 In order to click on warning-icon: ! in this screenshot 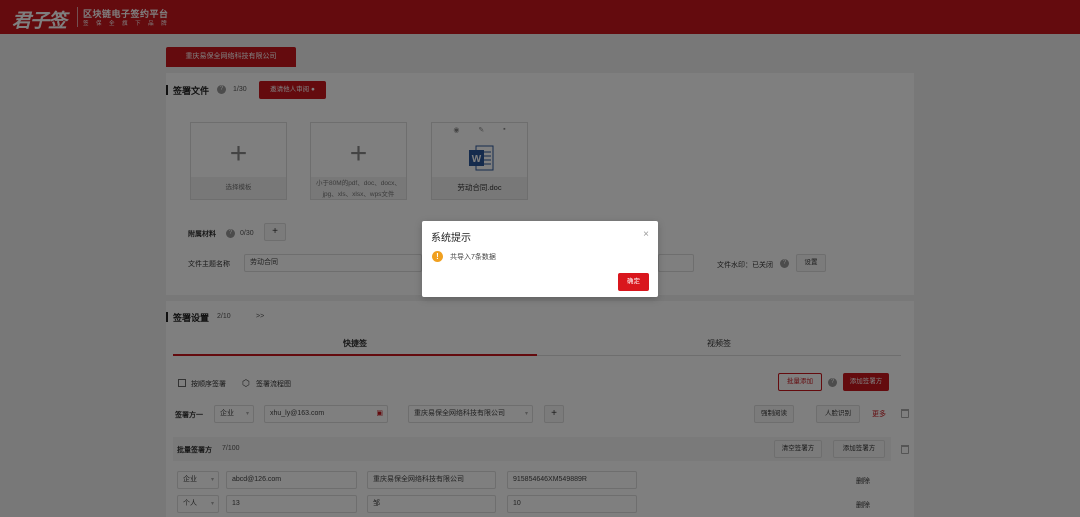, I will do `click(437, 256)`.